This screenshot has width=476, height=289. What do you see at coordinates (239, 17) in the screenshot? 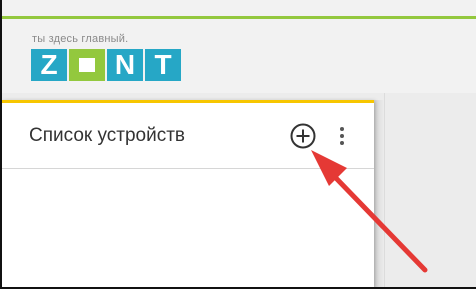
I see `header-accent-line` at bounding box center [239, 17].